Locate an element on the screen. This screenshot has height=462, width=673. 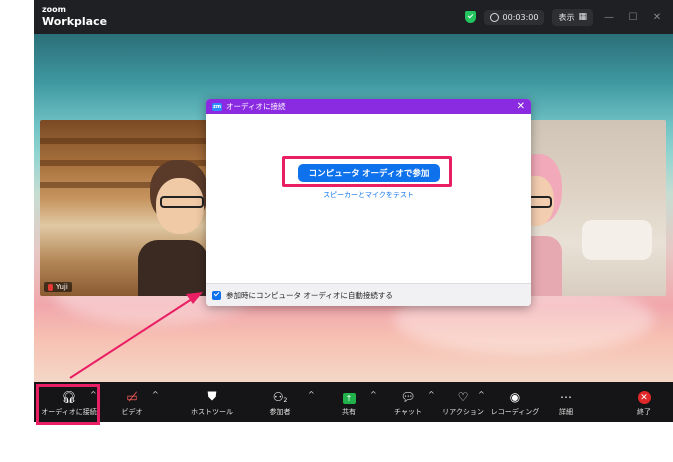
pointer-arrow is located at coordinates (136, 335).